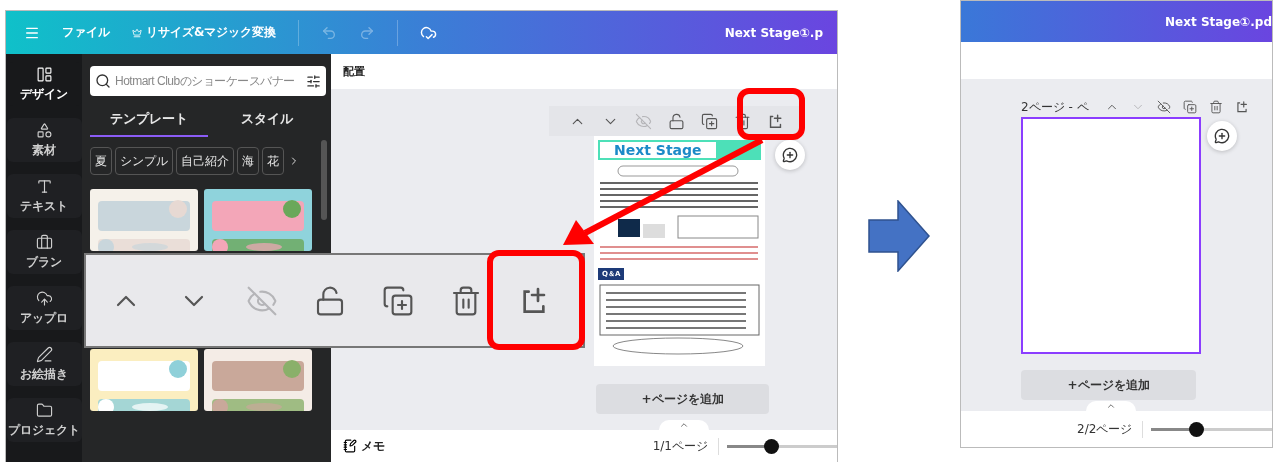 The width and height of the screenshot is (1277, 462). Describe the element at coordinates (44, 410) in the screenshot. I see `folder-icon` at that location.